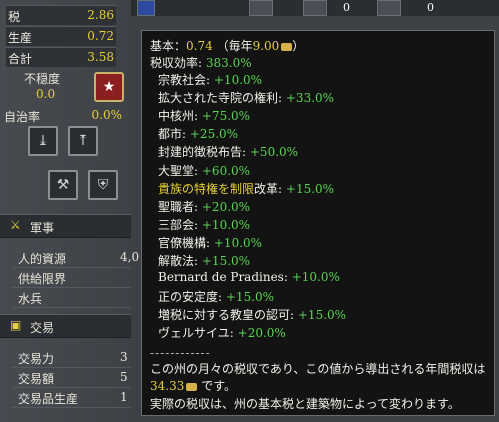  What do you see at coordinates (71, 378) in the screenshot?
I see `trade-row: 交易額 5` at bounding box center [71, 378].